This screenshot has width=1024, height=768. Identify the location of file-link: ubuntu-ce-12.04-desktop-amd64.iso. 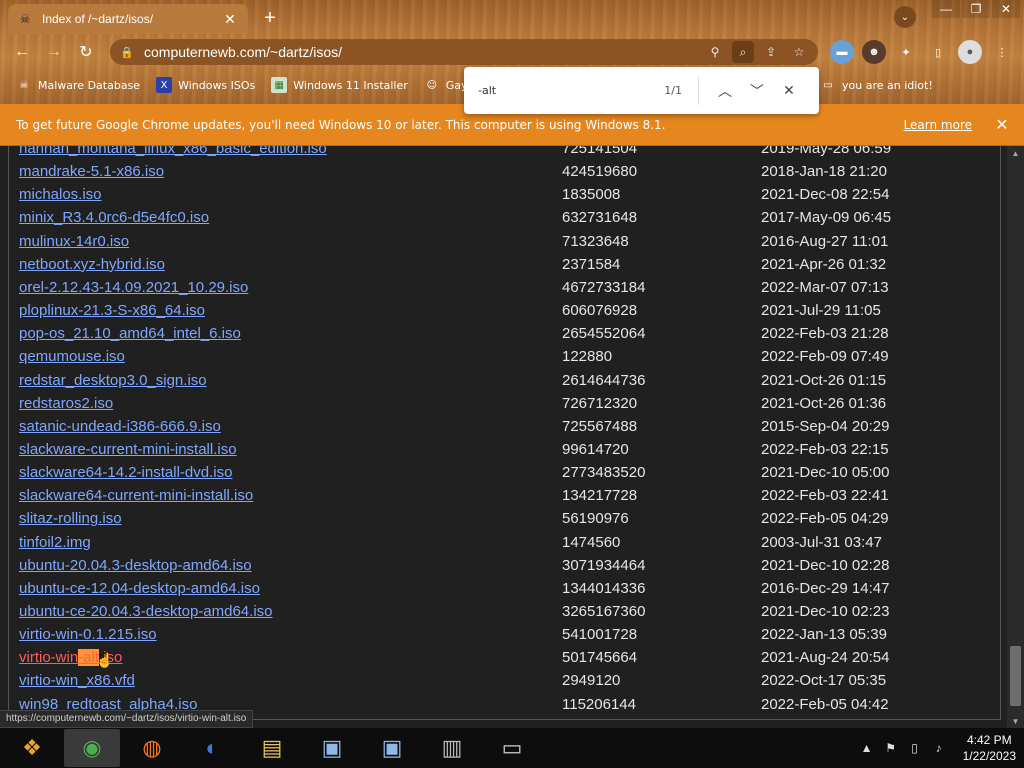
(139, 588).